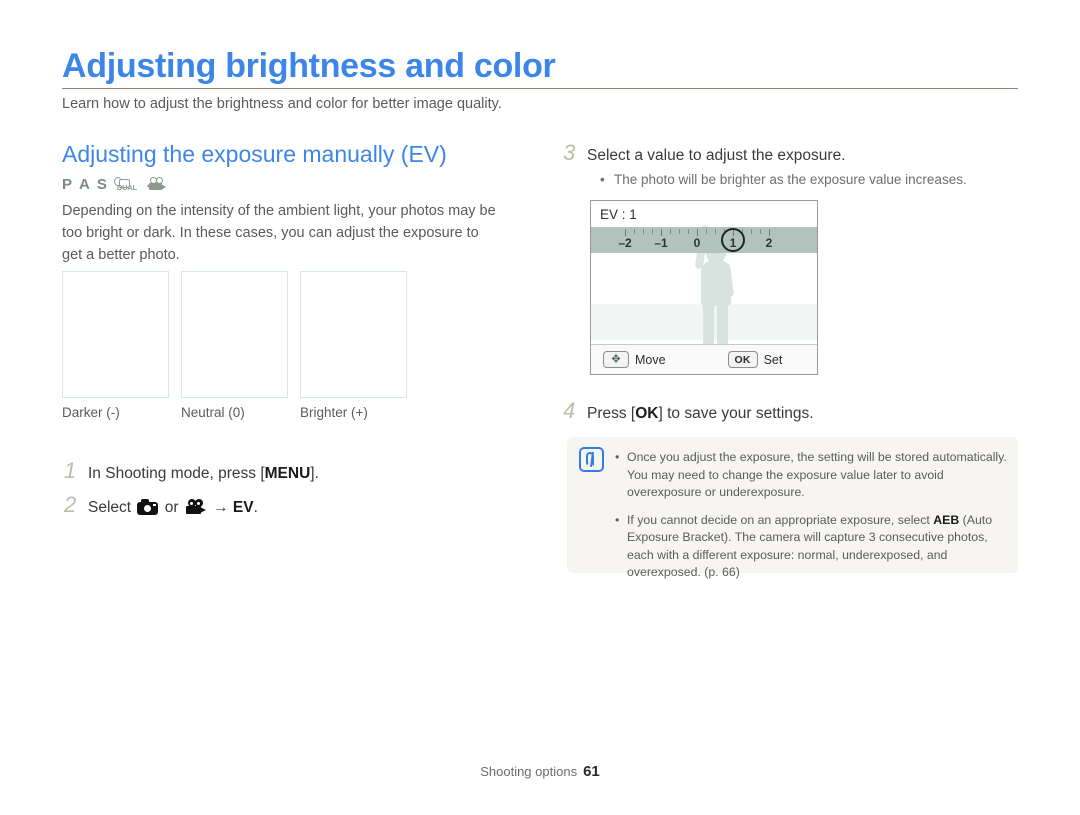 The image size is (1080, 815). I want to click on lcd-ev-value: EV : 1, so click(618, 214).